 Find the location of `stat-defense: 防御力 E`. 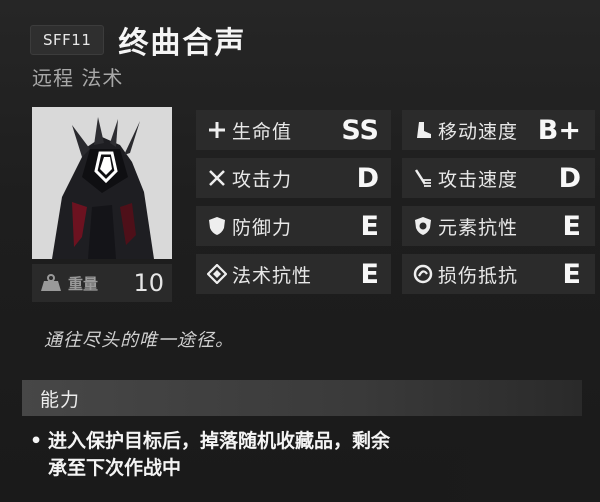

stat-defense: 防御力 E is located at coordinates (293, 226).